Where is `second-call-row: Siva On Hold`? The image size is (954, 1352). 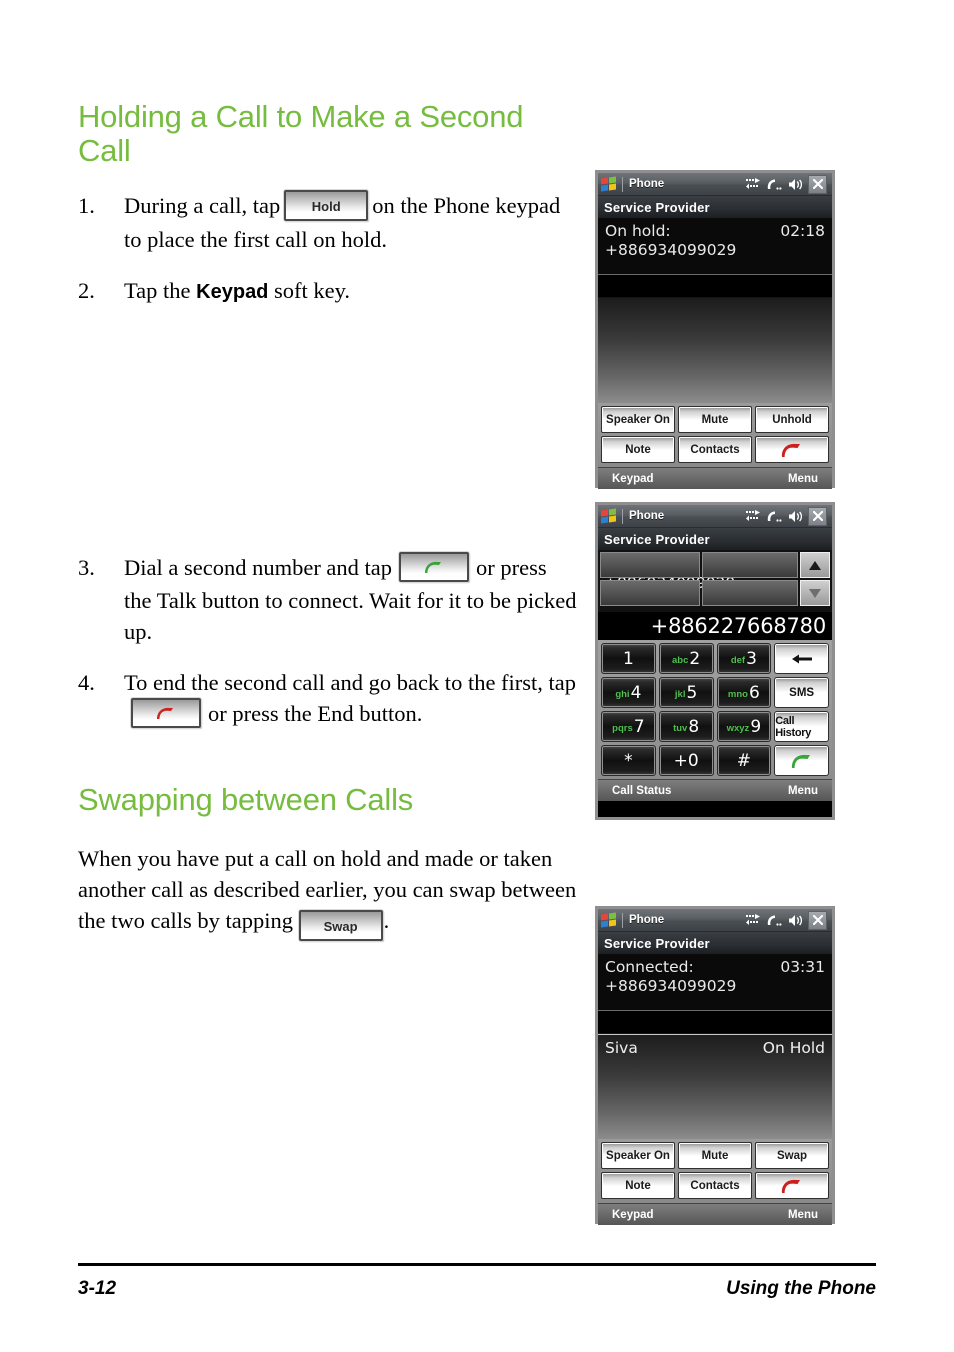 second-call-row: Siva On Hold is located at coordinates (715, 1047).